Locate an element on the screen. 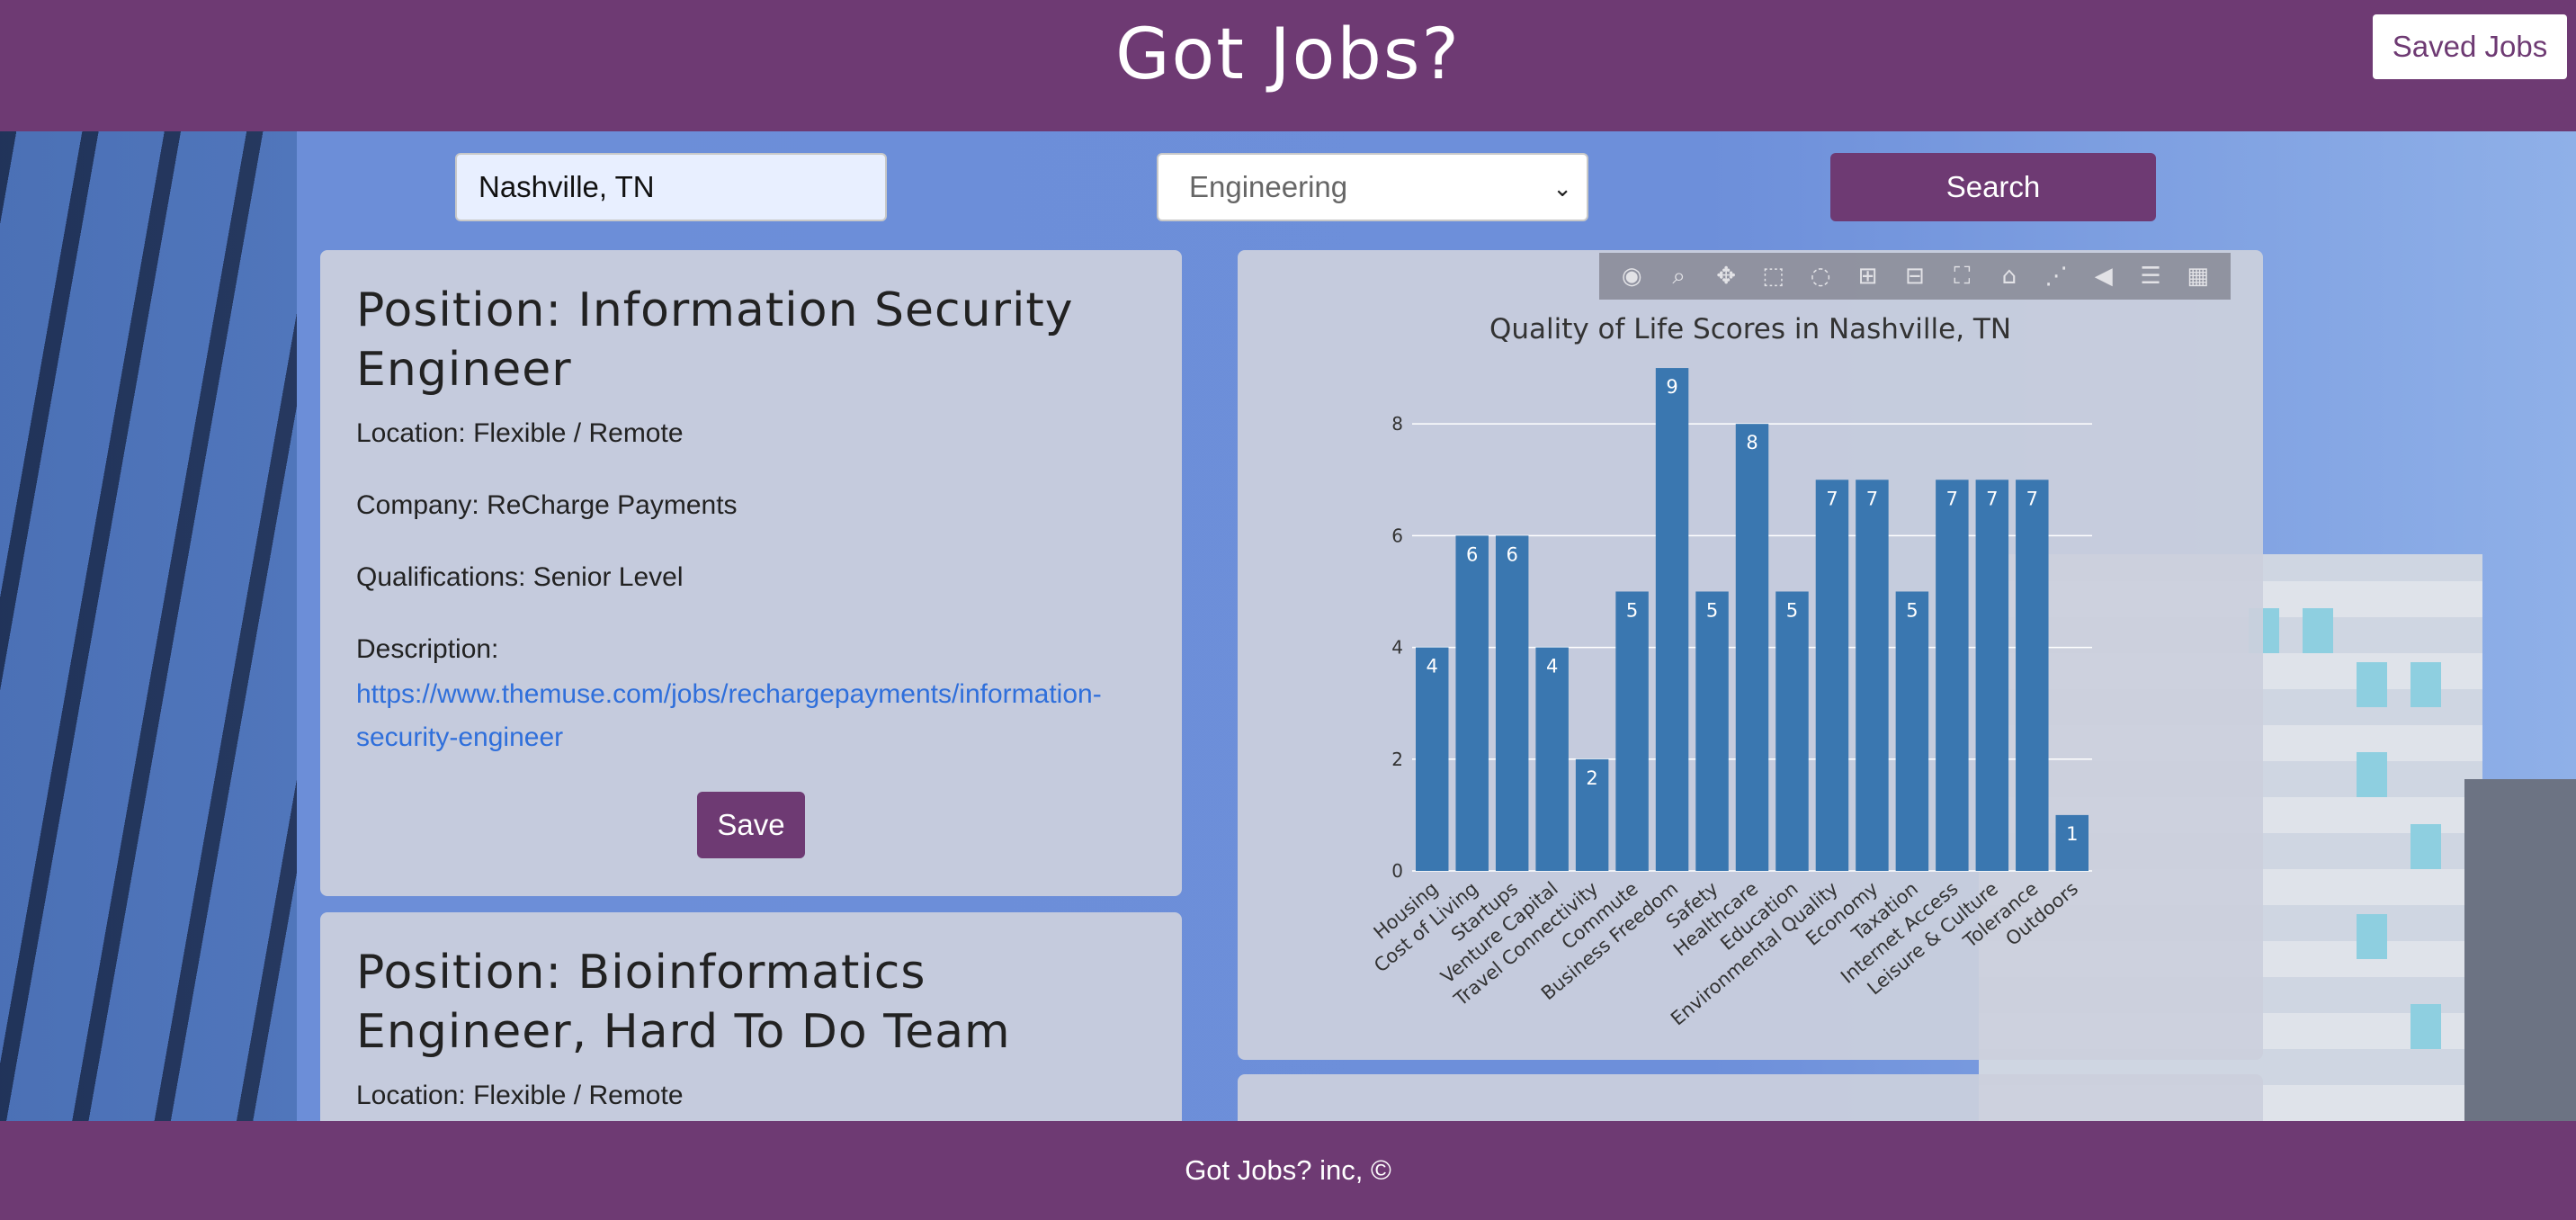 The image size is (2576, 1220). chart-modebar: ◉ ⌕ ✥ ⬚ ◌ ⊞ ⊟ ⛶ ⌂ ⋰ ◀ ☰ ▦ is located at coordinates (1915, 276).